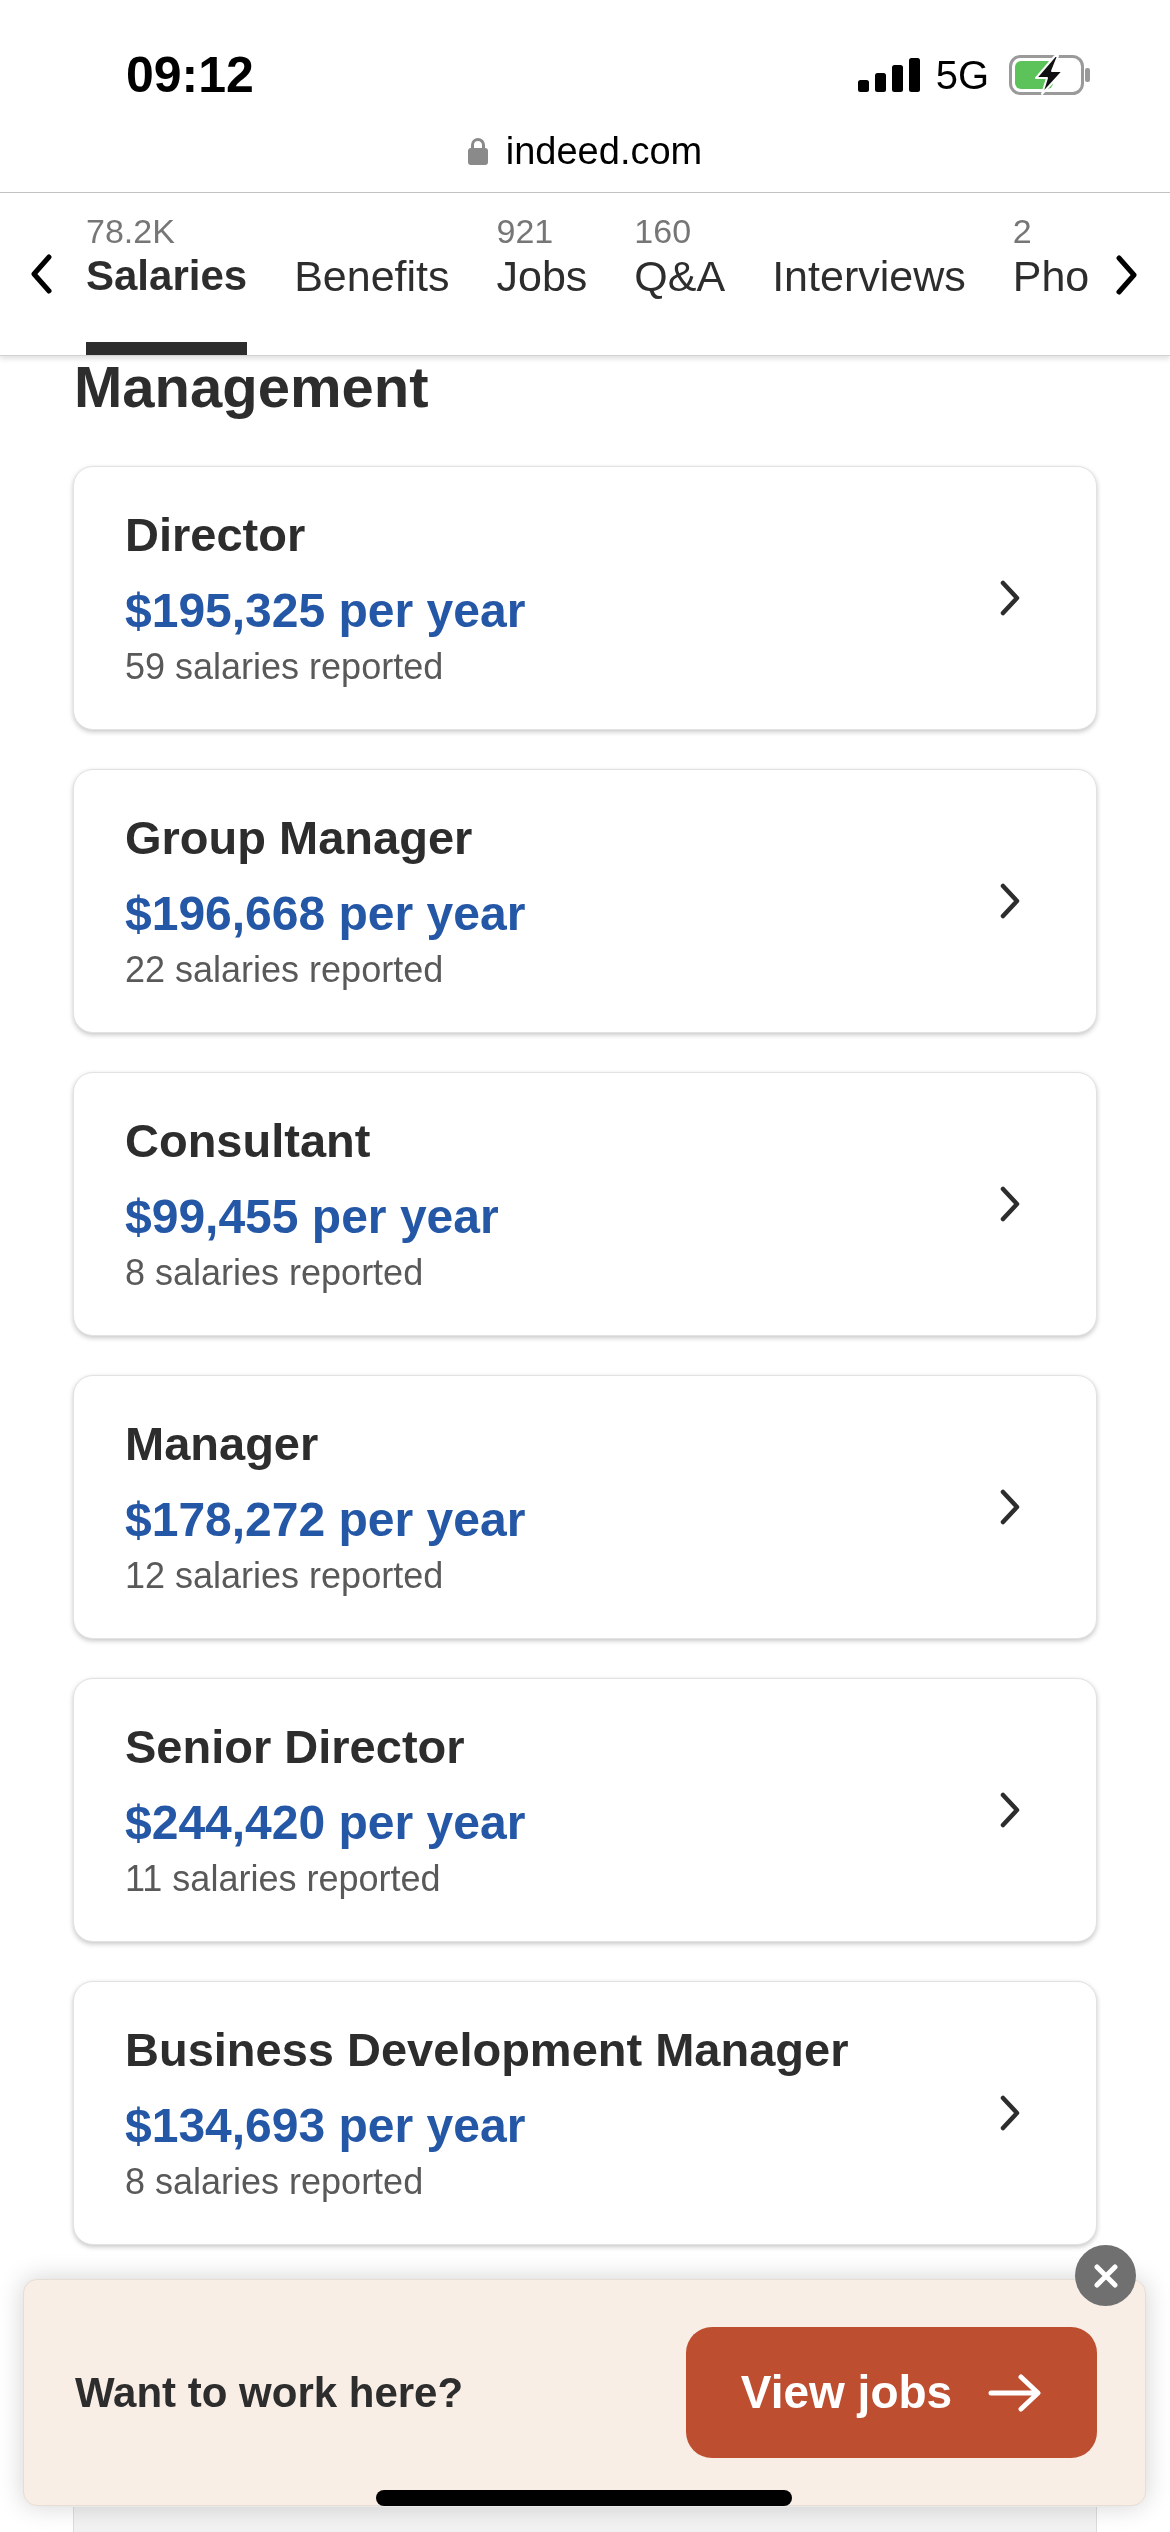  Describe the element at coordinates (1022, 231) in the screenshot. I see `tab-count: 2` at that location.